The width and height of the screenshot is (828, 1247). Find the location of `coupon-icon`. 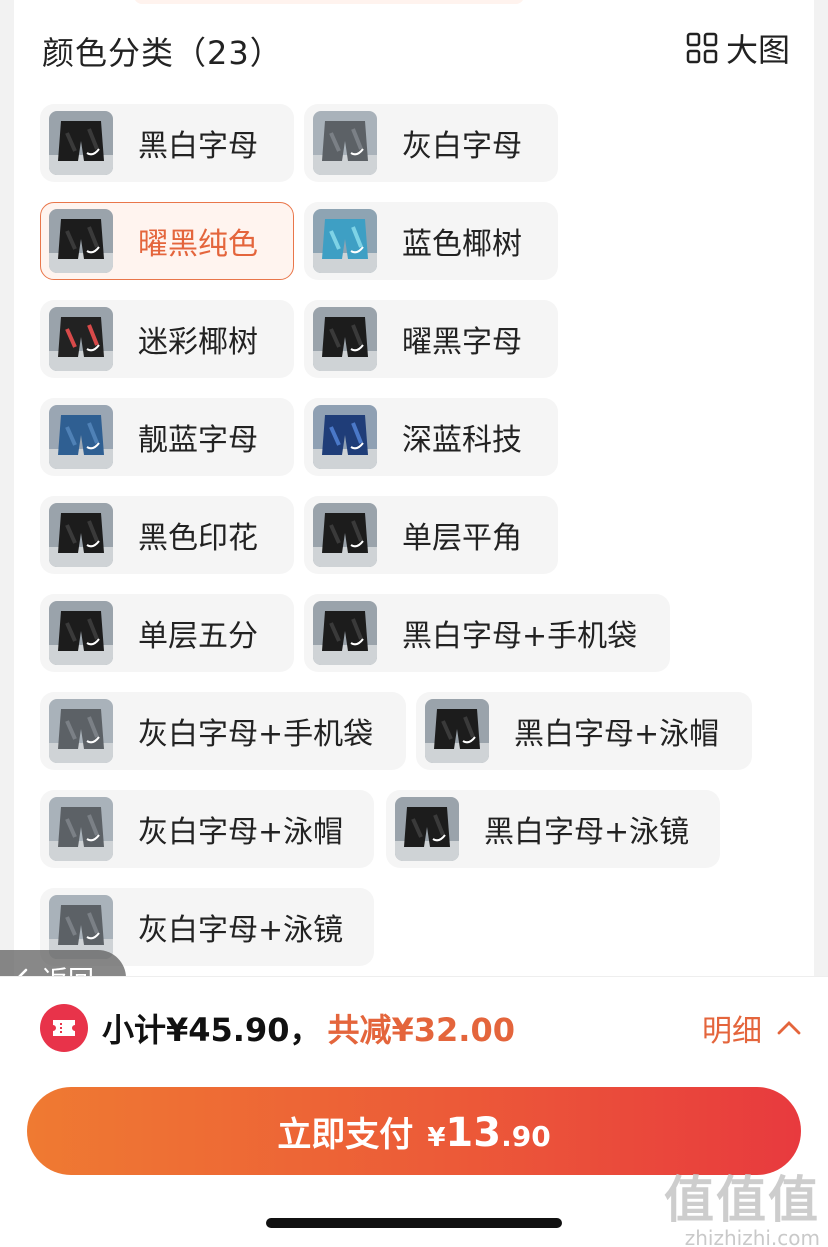

coupon-icon is located at coordinates (64, 1028).